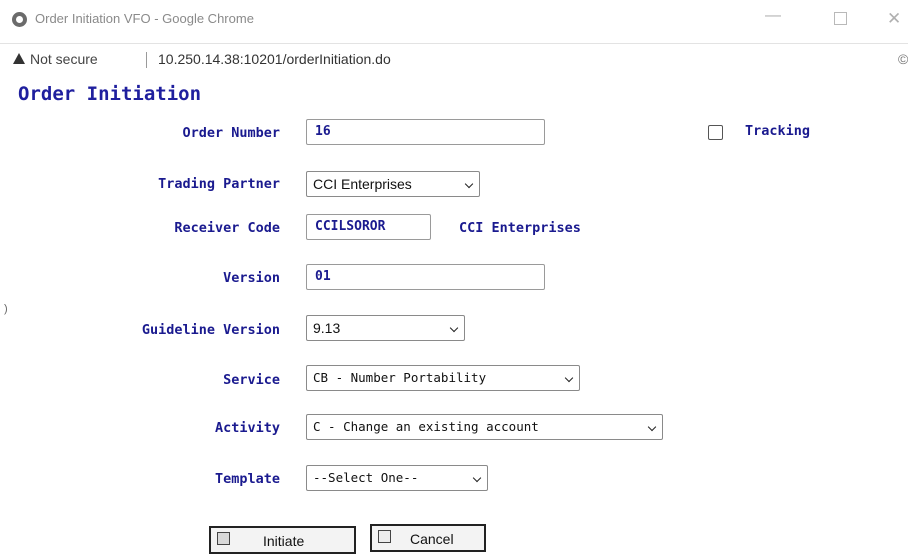 The image size is (908, 554). Describe the element at coordinates (274, 59) in the screenshot. I see `url-text: 10.250.14.38:10201/orderInitiation.do` at that location.